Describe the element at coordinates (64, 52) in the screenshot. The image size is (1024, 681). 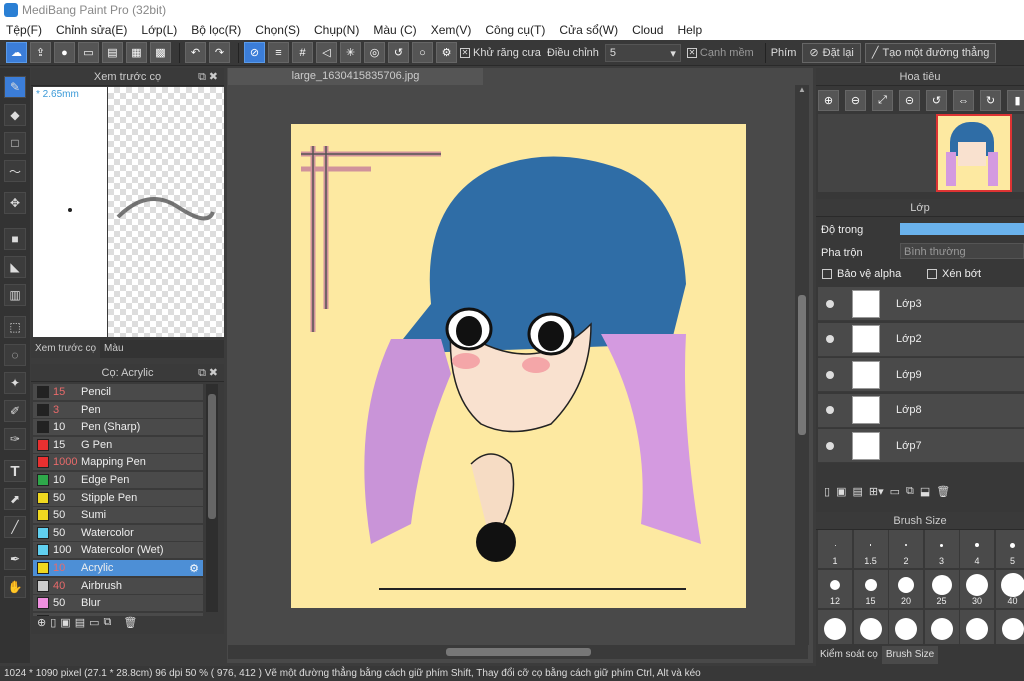
I see `comment-icon: ●` at that location.